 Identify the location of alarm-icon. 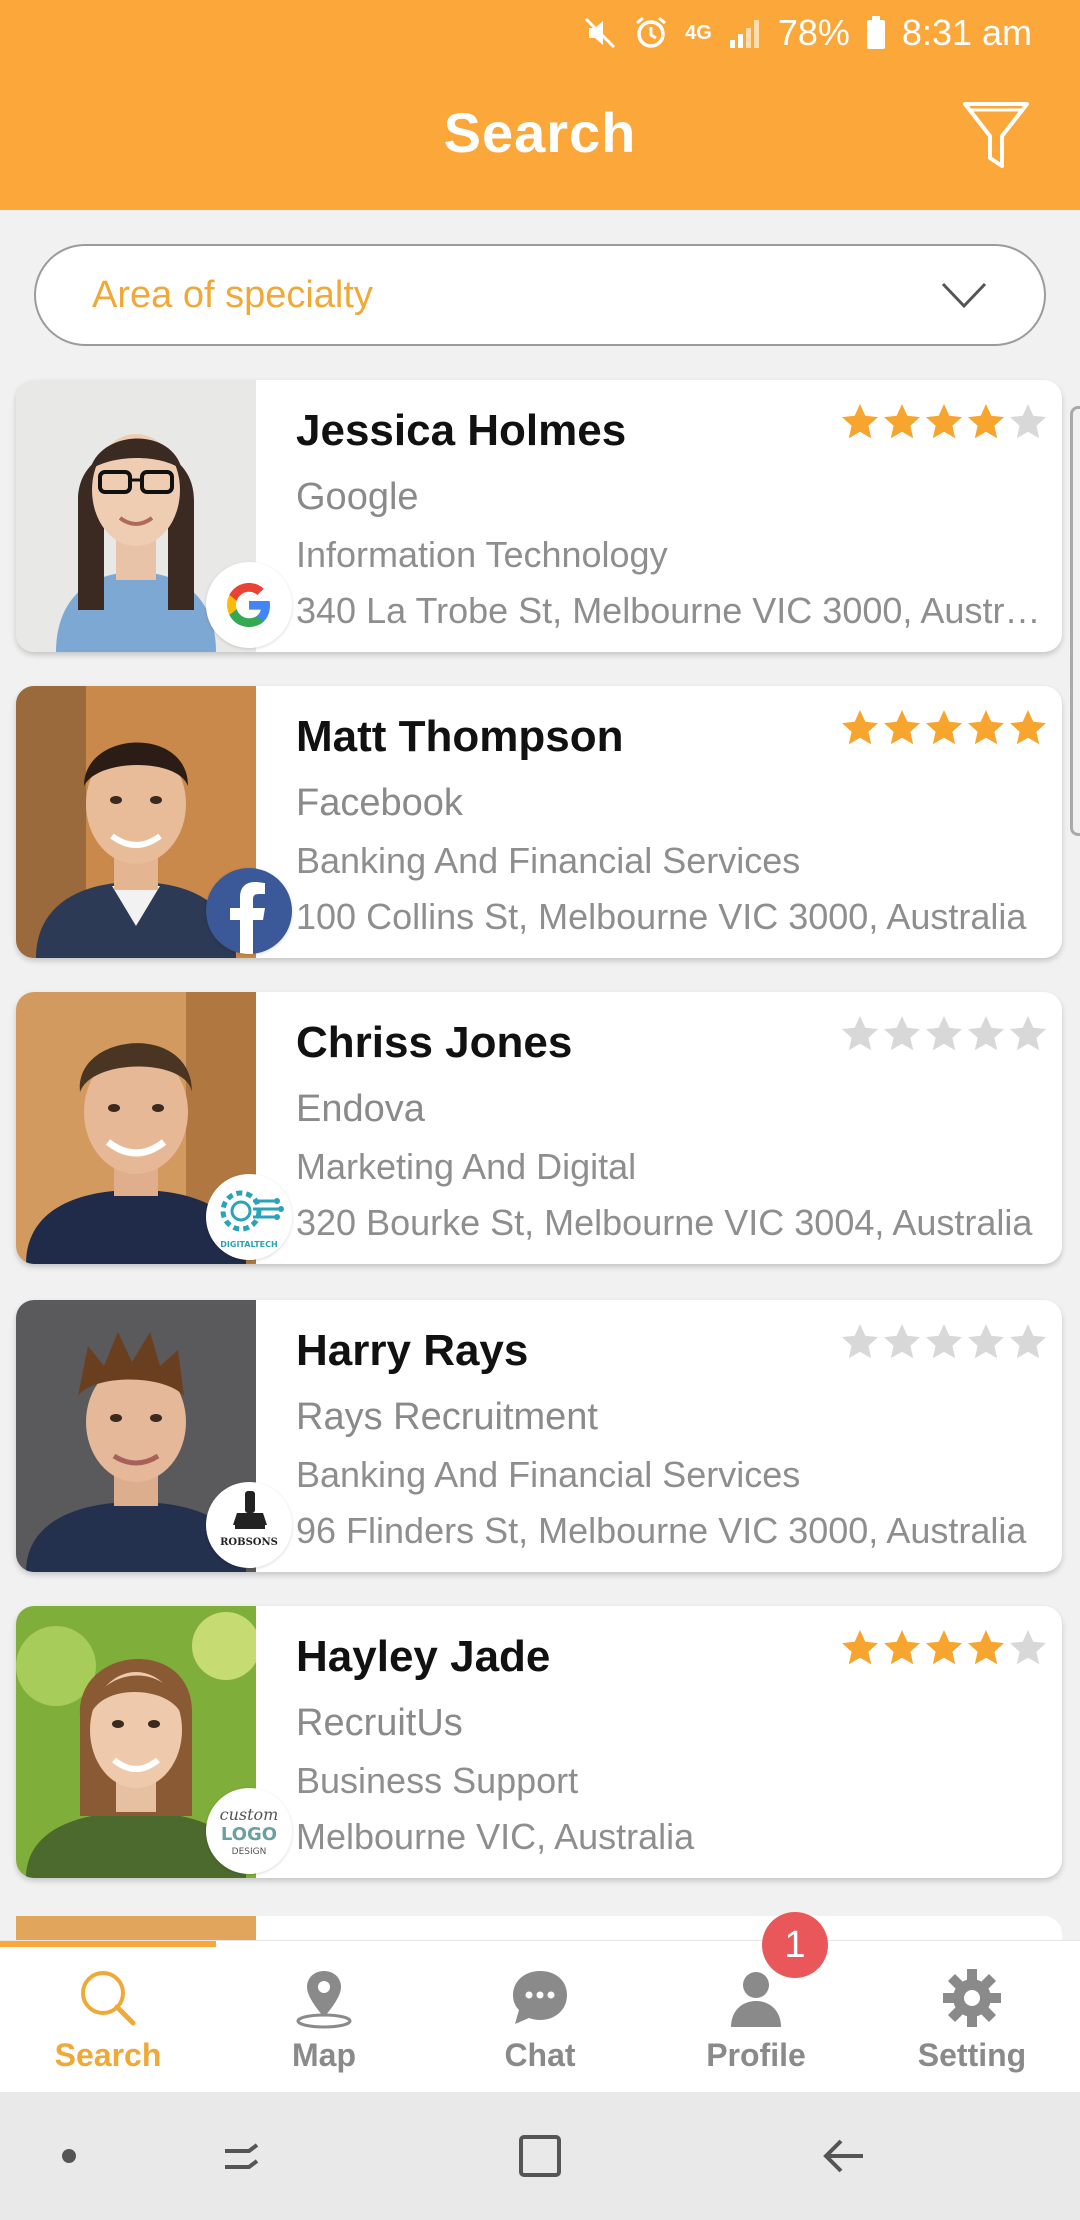
(651, 33).